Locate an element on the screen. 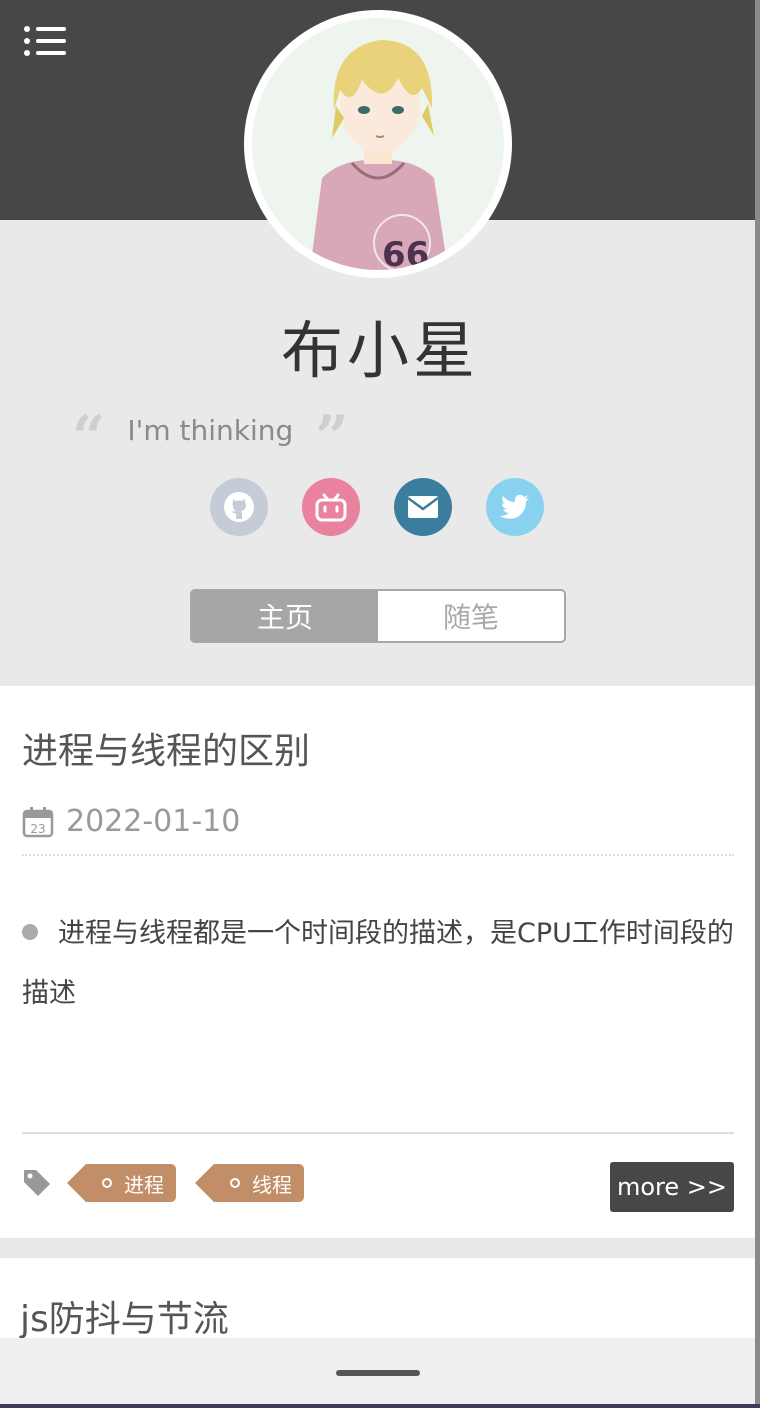 This screenshot has width=760, height=1408. social-links is located at coordinates (377, 507).